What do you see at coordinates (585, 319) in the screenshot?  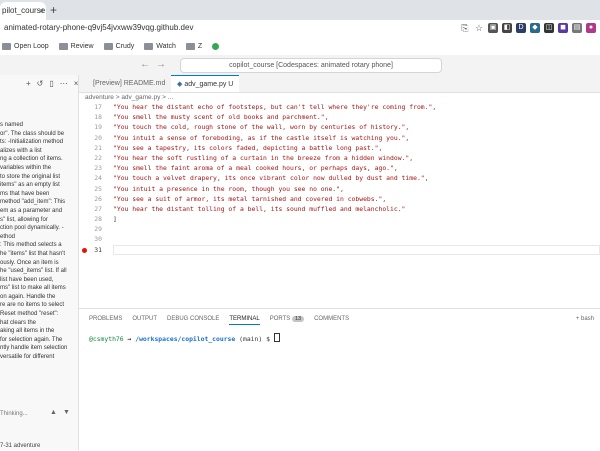 I see `terminal-shell: + bash` at bounding box center [585, 319].